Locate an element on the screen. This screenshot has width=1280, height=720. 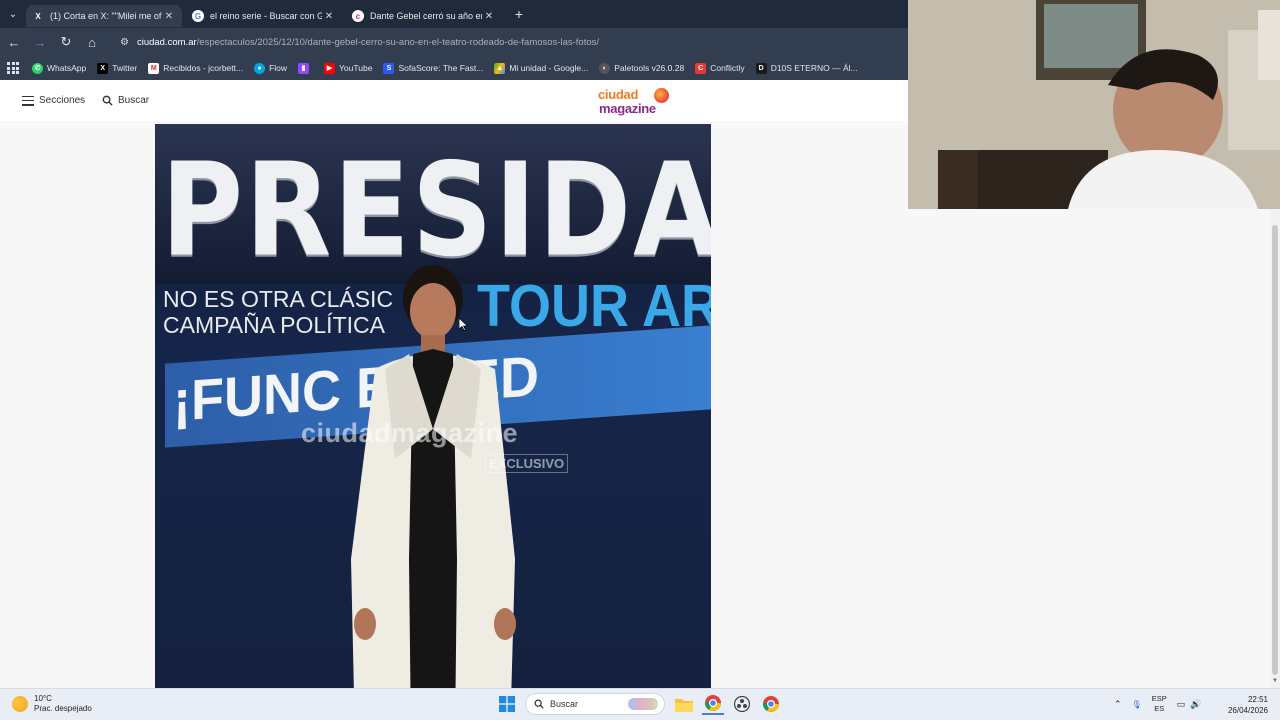
ciudad-magazine-logo: ciudad magazine is located at coordinates (638, 103).